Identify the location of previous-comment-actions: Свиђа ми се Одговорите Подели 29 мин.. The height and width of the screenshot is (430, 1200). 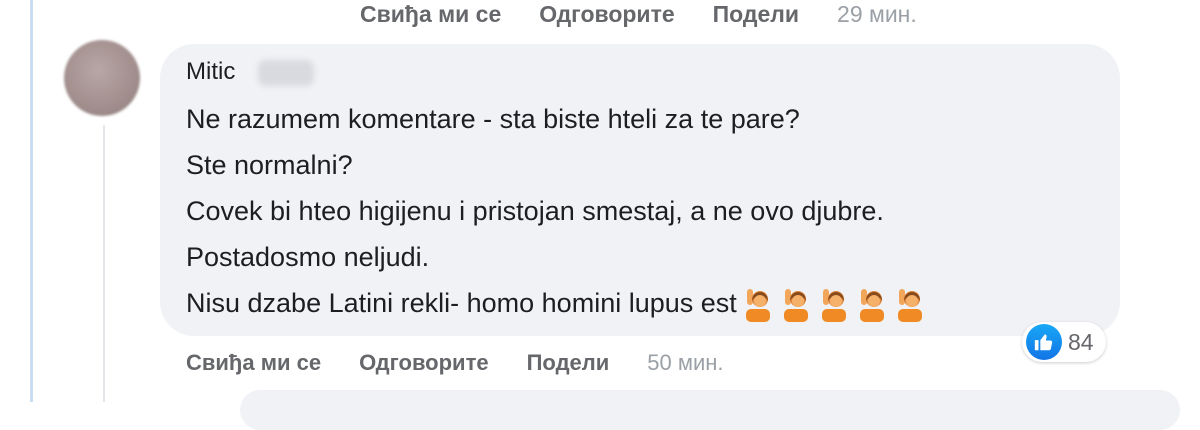
(638, 14).